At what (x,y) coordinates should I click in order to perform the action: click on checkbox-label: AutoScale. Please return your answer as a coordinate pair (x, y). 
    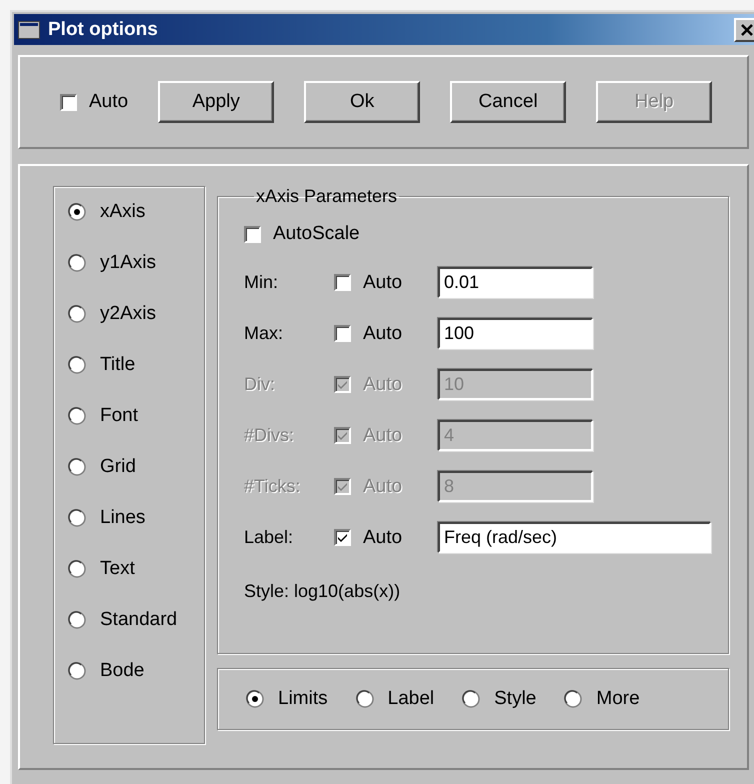
    Looking at the image, I should click on (316, 234).